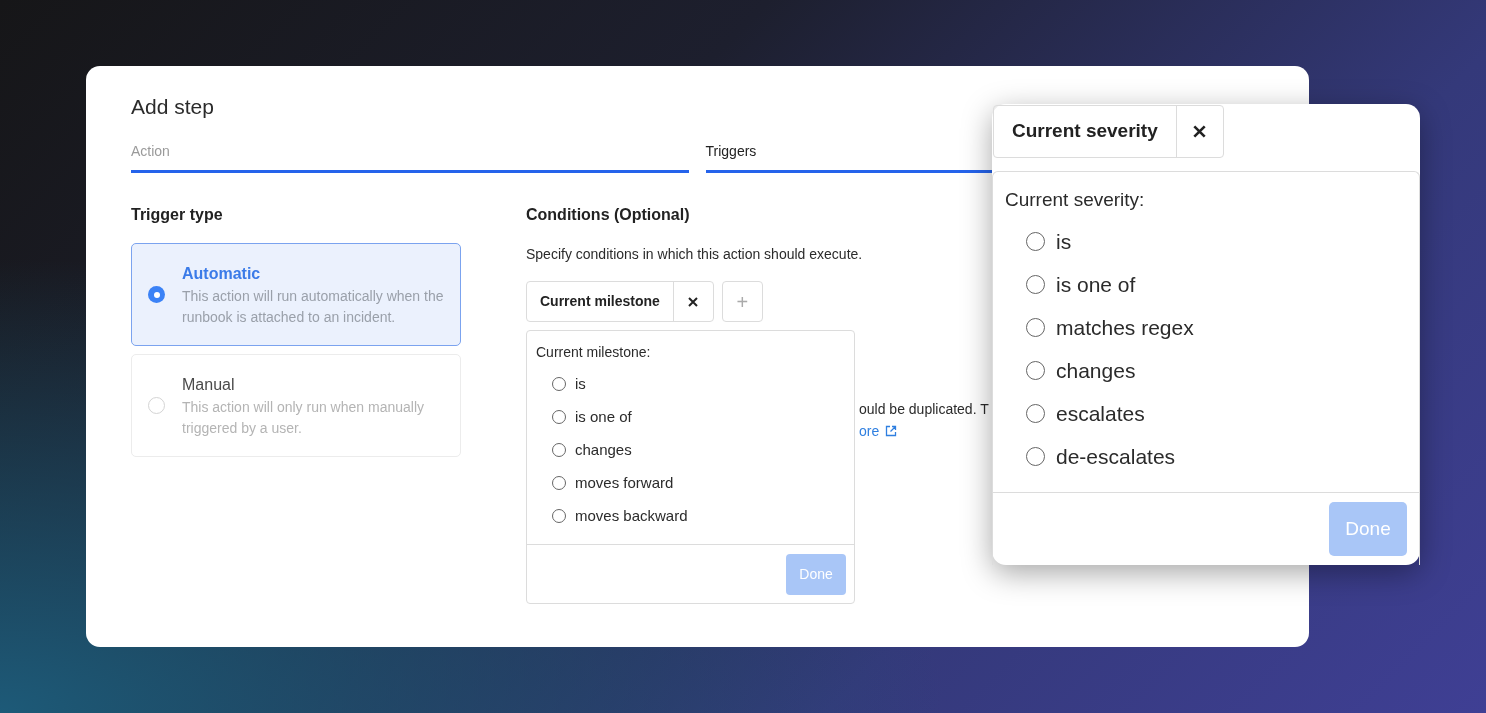 This screenshot has width=1486, height=713. What do you see at coordinates (1222, 327) in the screenshot?
I see `radio-option: matches regex` at bounding box center [1222, 327].